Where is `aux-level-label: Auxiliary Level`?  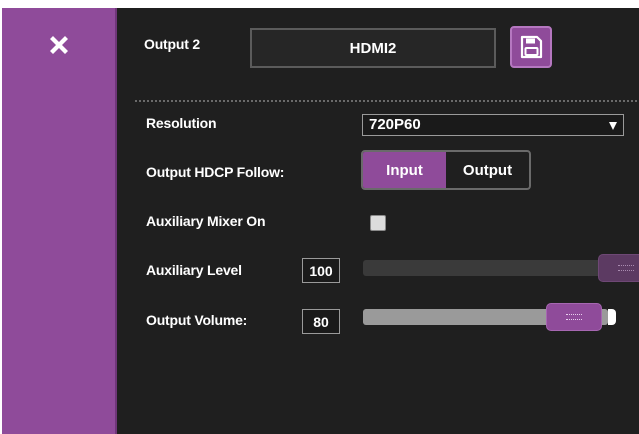
aux-level-label: Auxiliary Level is located at coordinates (194, 270).